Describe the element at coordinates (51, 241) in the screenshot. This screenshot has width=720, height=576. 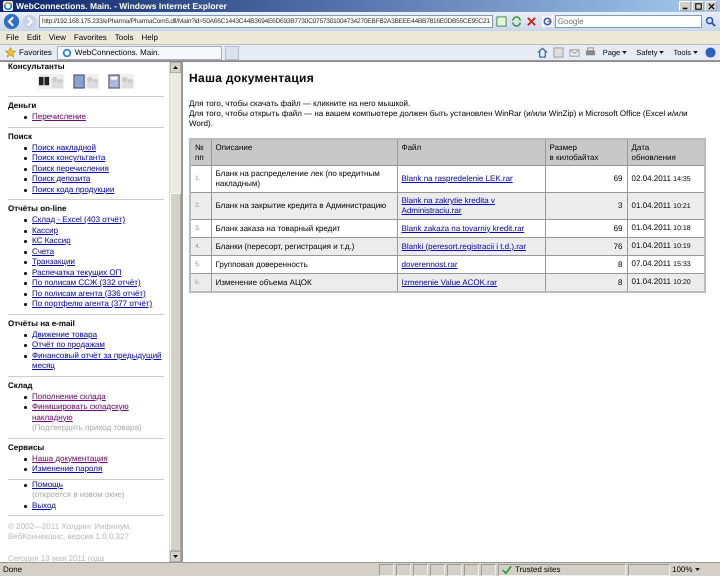
I see `sidebar-link: КС Кассир` at that location.